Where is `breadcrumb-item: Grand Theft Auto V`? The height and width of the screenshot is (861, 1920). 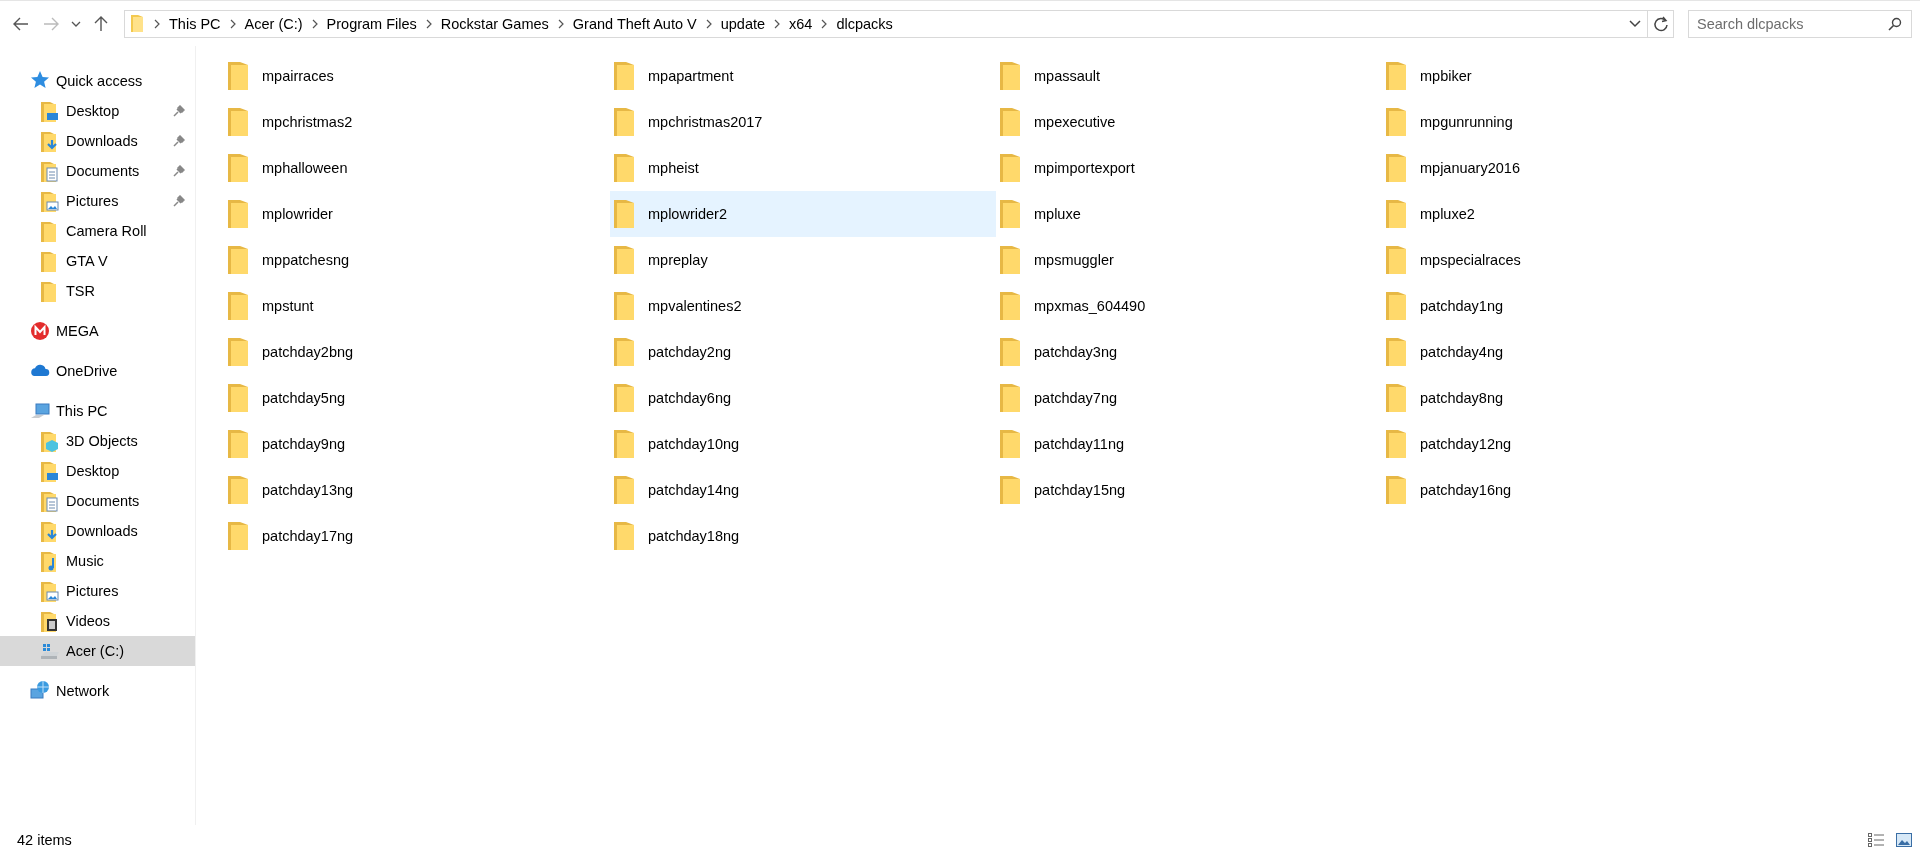 breadcrumb-item: Grand Theft Auto V is located at coordinates (634, 23).